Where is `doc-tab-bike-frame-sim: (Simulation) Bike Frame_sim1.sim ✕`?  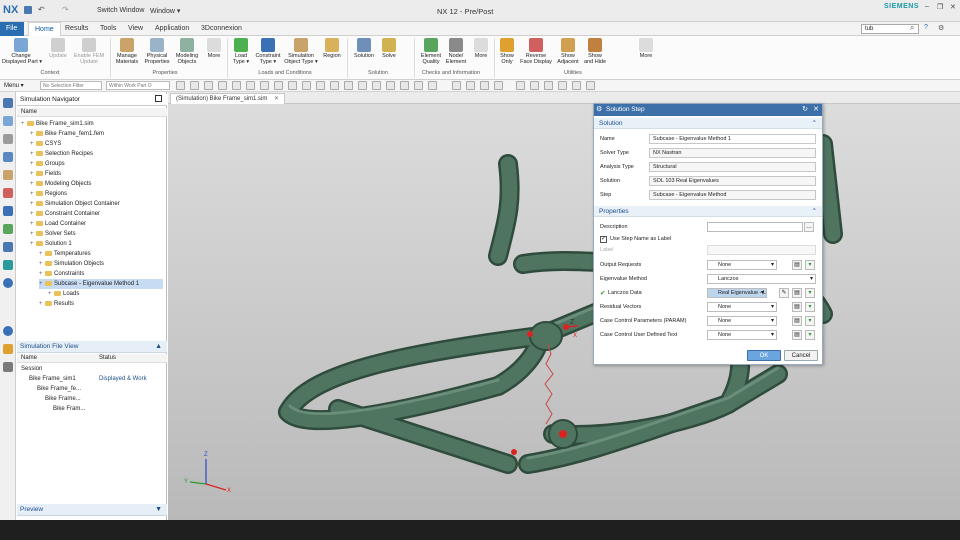 doc-tab-bike-frame-sim: (Simulation) Bike Frame_sim1.sim ✕ is located at coordinates (228, 98).